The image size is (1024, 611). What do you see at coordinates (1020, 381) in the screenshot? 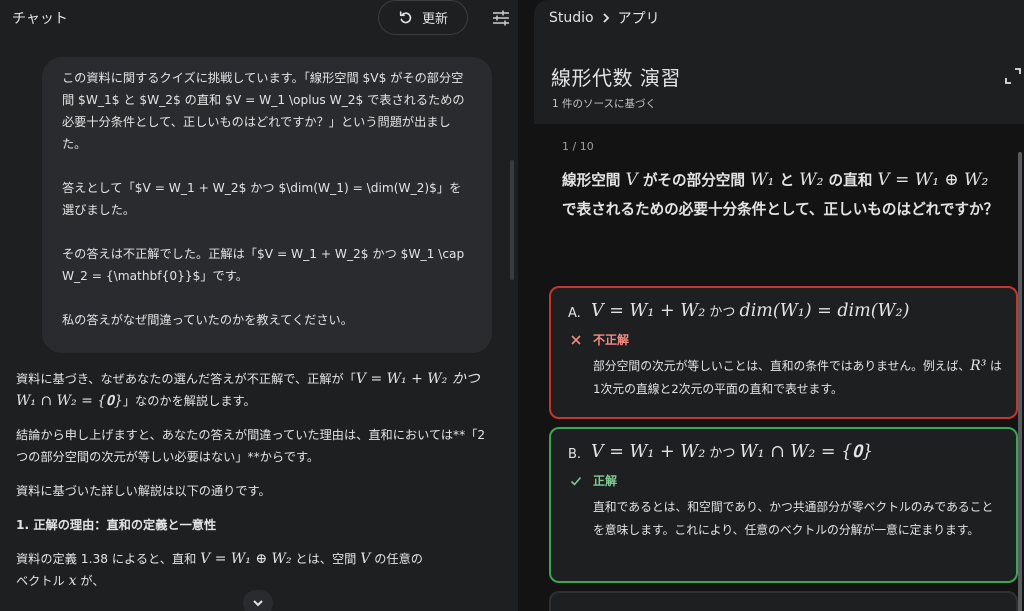
I see `quiz-scrollbar` at bounding box center [1020, 381].